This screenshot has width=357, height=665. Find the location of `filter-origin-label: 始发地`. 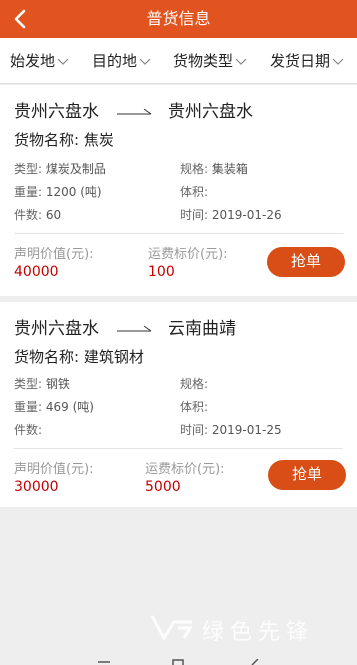

filter-origin-label: 始发地 is located at coordinates (33, 61).